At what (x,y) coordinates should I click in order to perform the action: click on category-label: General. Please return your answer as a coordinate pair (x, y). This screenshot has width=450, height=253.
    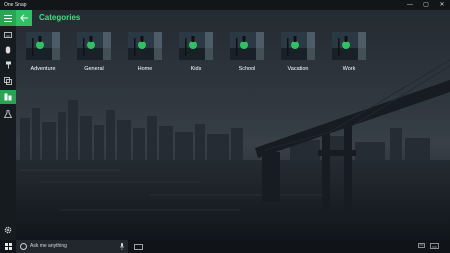
    Looking at the image, I should click on (94, 69).